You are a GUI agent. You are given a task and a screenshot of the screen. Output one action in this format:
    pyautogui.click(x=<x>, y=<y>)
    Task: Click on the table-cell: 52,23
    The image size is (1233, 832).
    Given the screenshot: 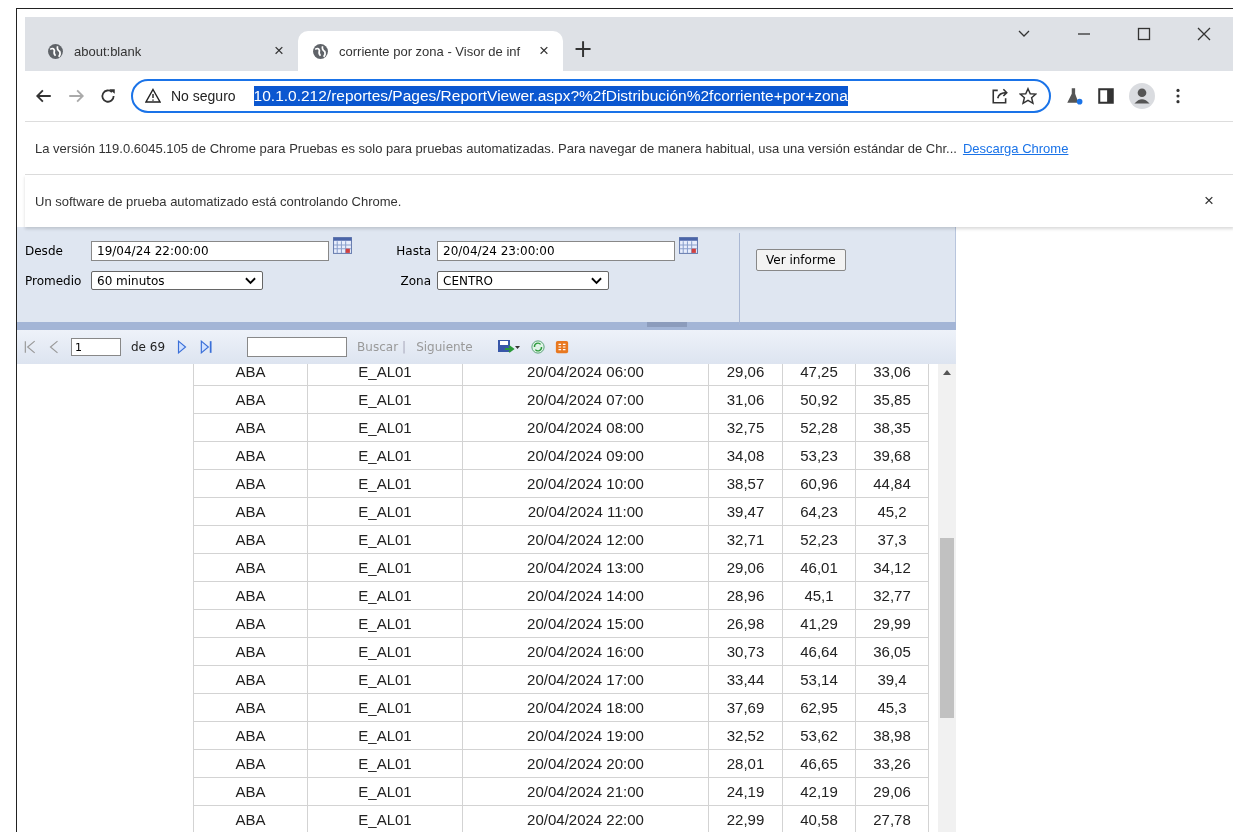 What is the action you would take?
    pyautogui.click(x=819, y=539)
    